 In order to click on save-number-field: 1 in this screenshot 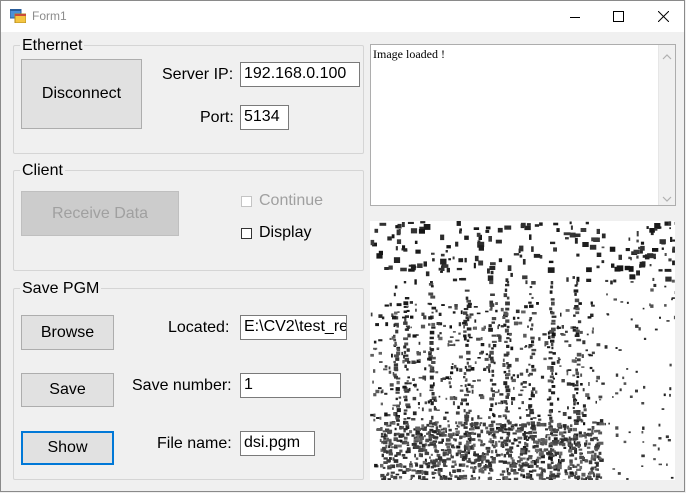, I will do `click(290, 385)`.